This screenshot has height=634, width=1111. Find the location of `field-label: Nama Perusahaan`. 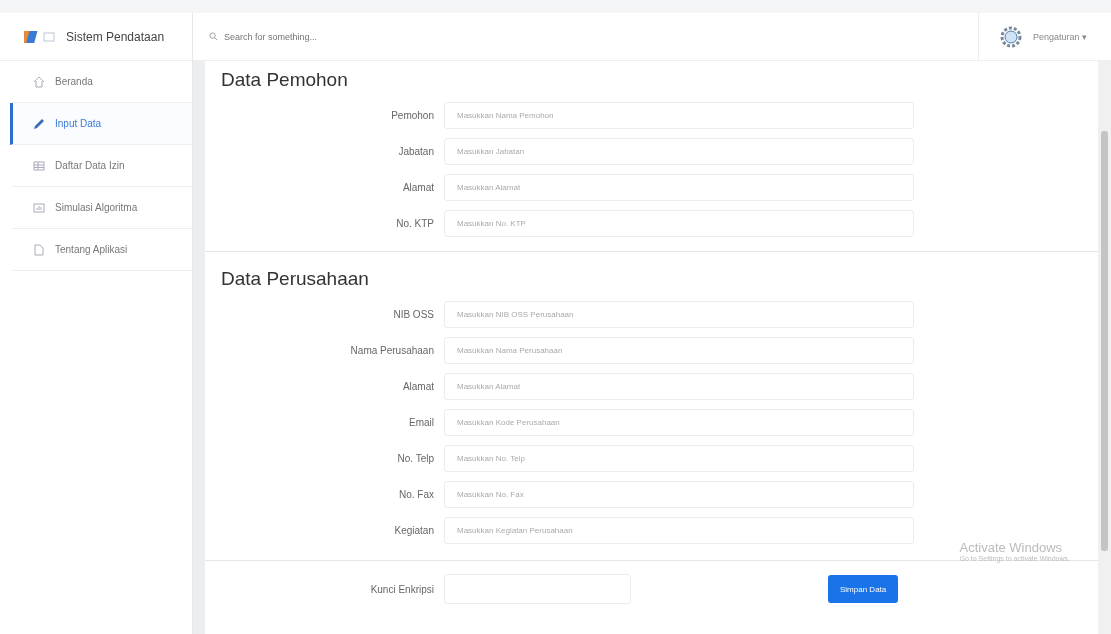

field-label: Nama Perusahaan is located at coordinates (392, 350).